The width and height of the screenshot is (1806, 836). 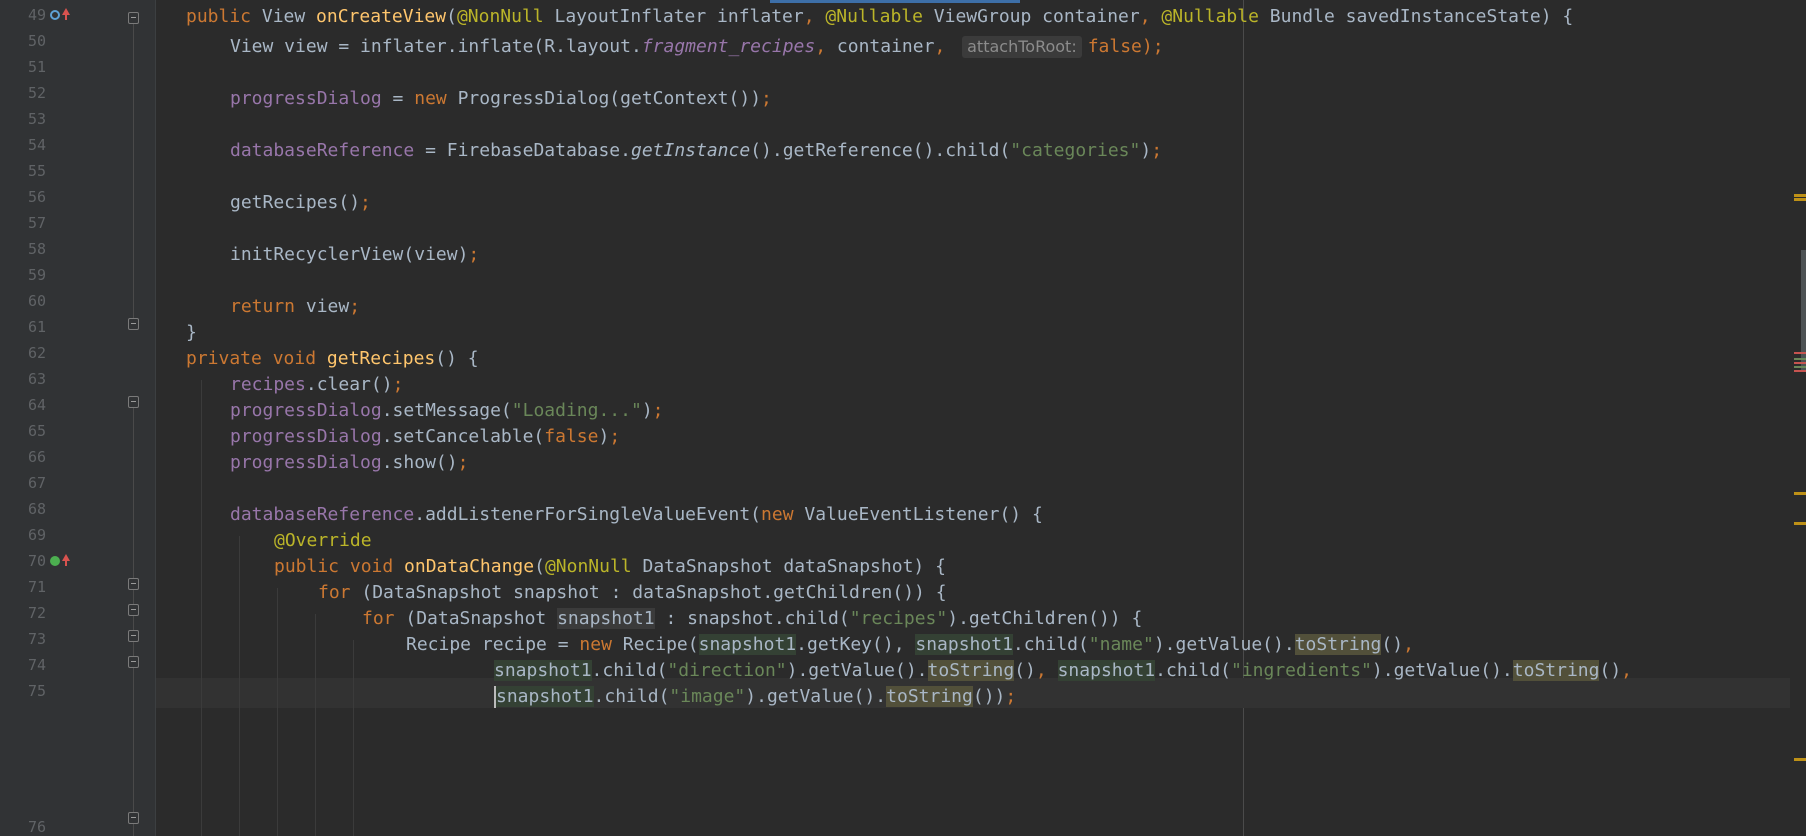 I want to click on token-field: progressDialog, so click(x=306, y=436).